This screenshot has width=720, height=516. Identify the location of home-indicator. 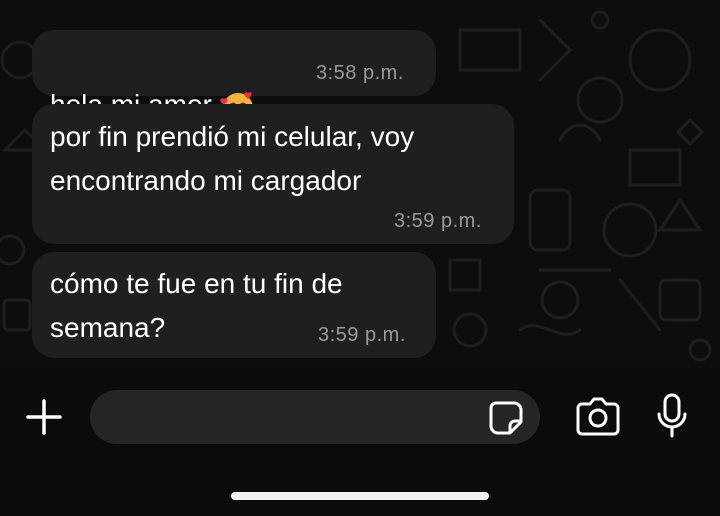
(360, 496).